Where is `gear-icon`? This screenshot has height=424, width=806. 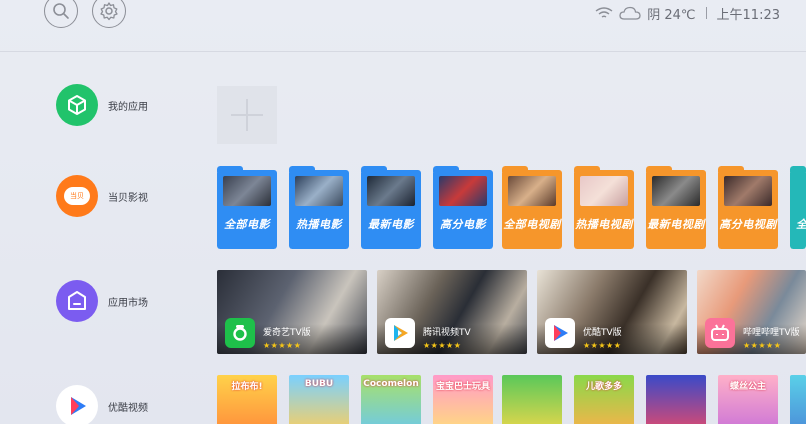
gear-icon is located at coordinates (109, 11).